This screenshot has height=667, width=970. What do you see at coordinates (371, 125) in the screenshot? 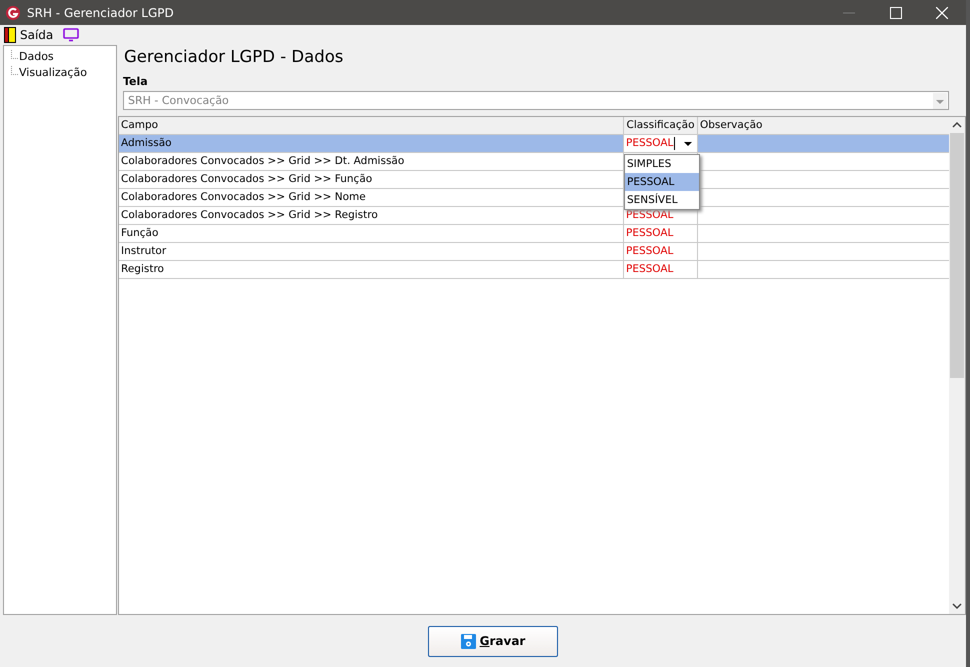
I see `column-header: Campo` at bounding box center [371, 125].